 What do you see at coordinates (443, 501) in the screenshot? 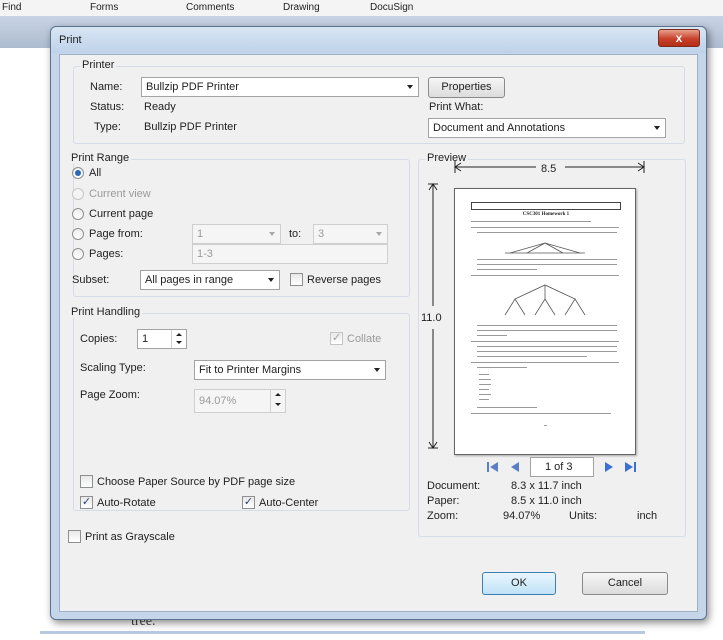
I see `paper-size-label: Paper:` at bounding box center [443, 501].